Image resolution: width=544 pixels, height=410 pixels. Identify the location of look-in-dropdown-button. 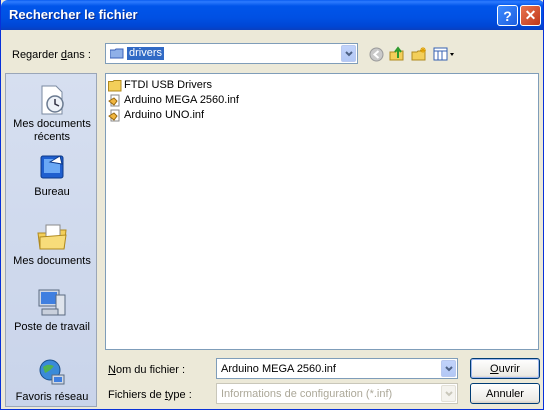
(348, 53).